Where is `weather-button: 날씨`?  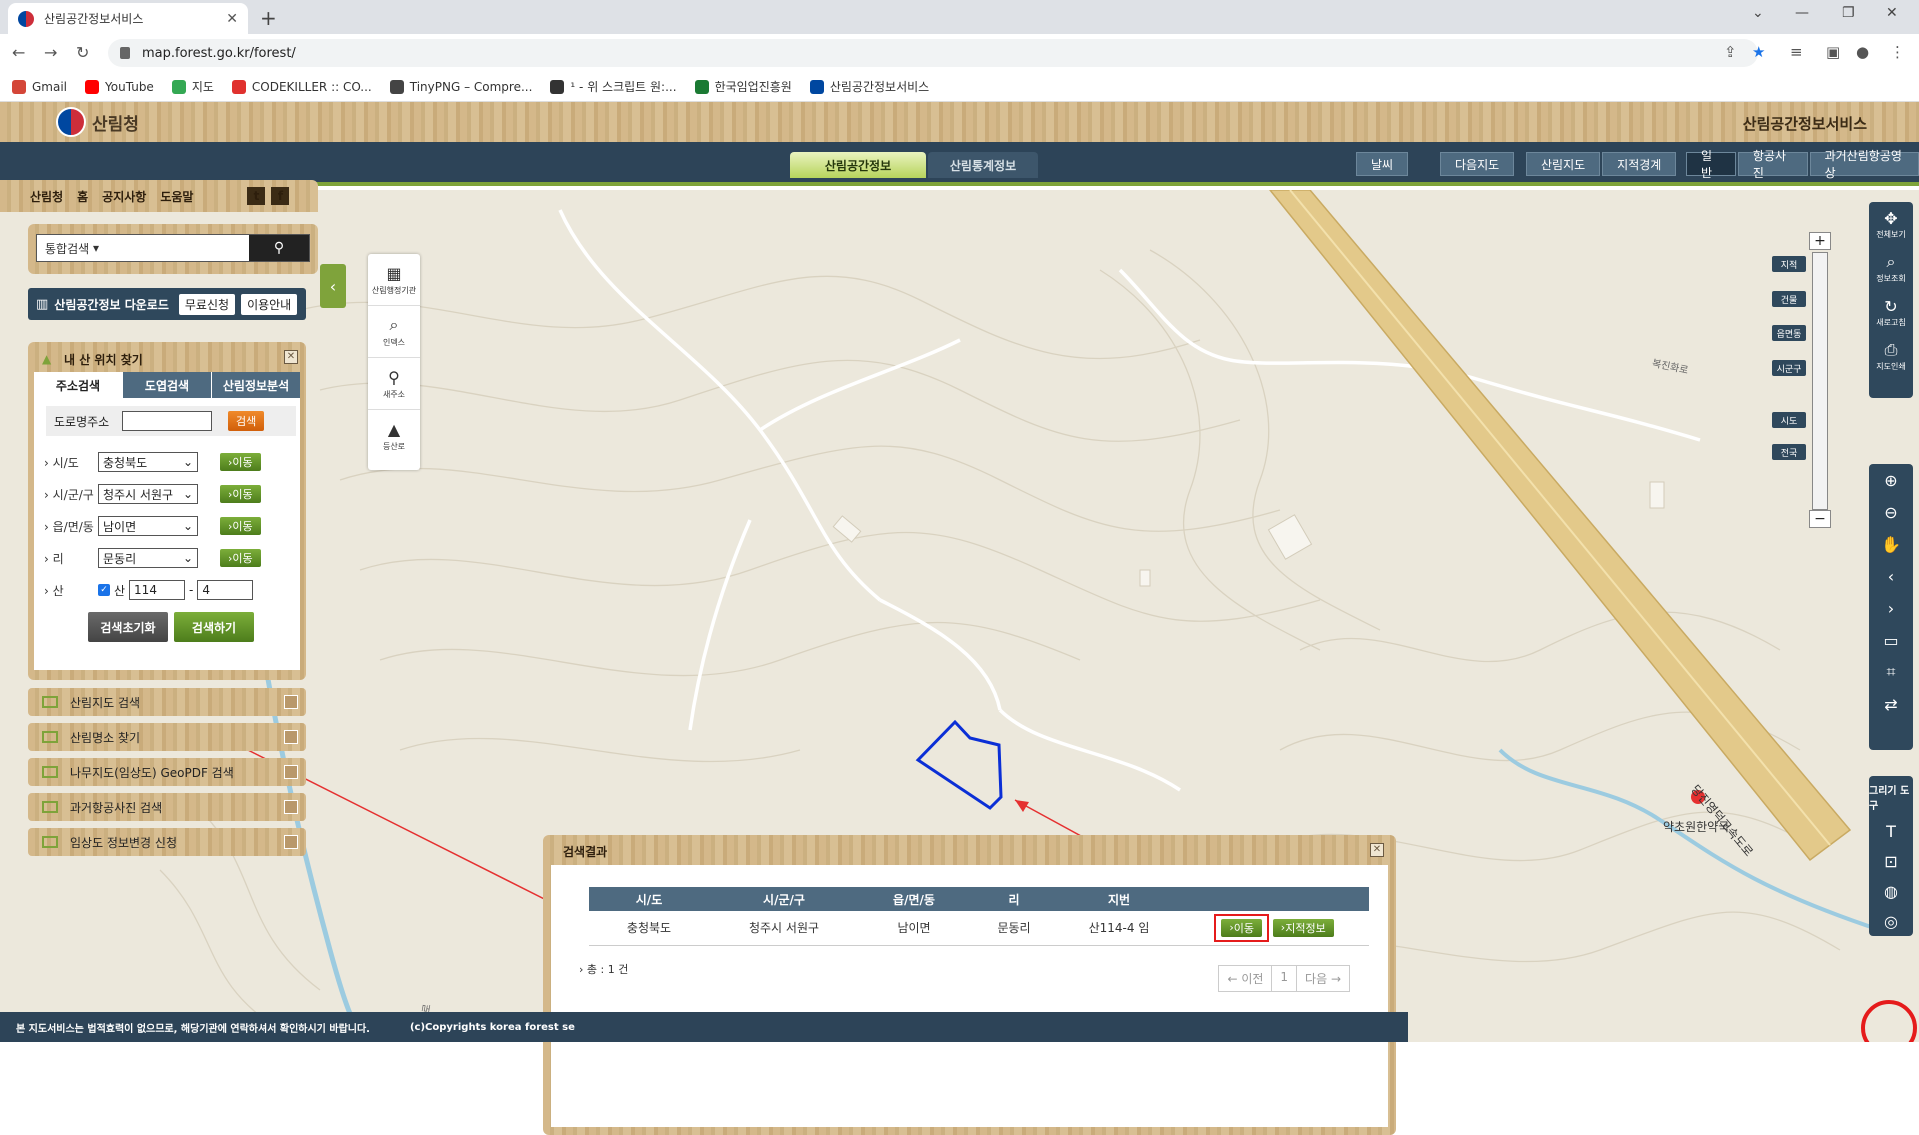 weather-button: 날씨 is located at coordinates (1382, 164).